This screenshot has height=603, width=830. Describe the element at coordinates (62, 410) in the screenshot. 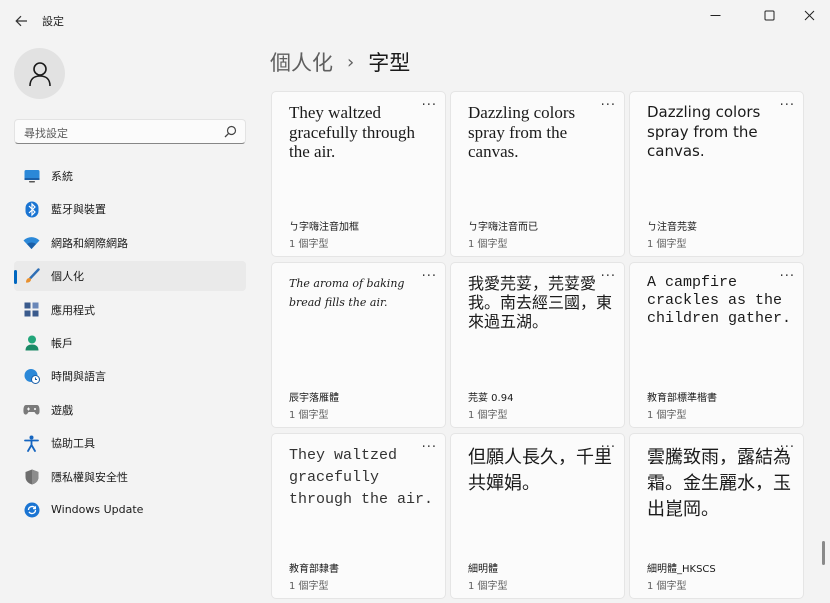

I see `sidebar-item-label: 遊戲` at that location.